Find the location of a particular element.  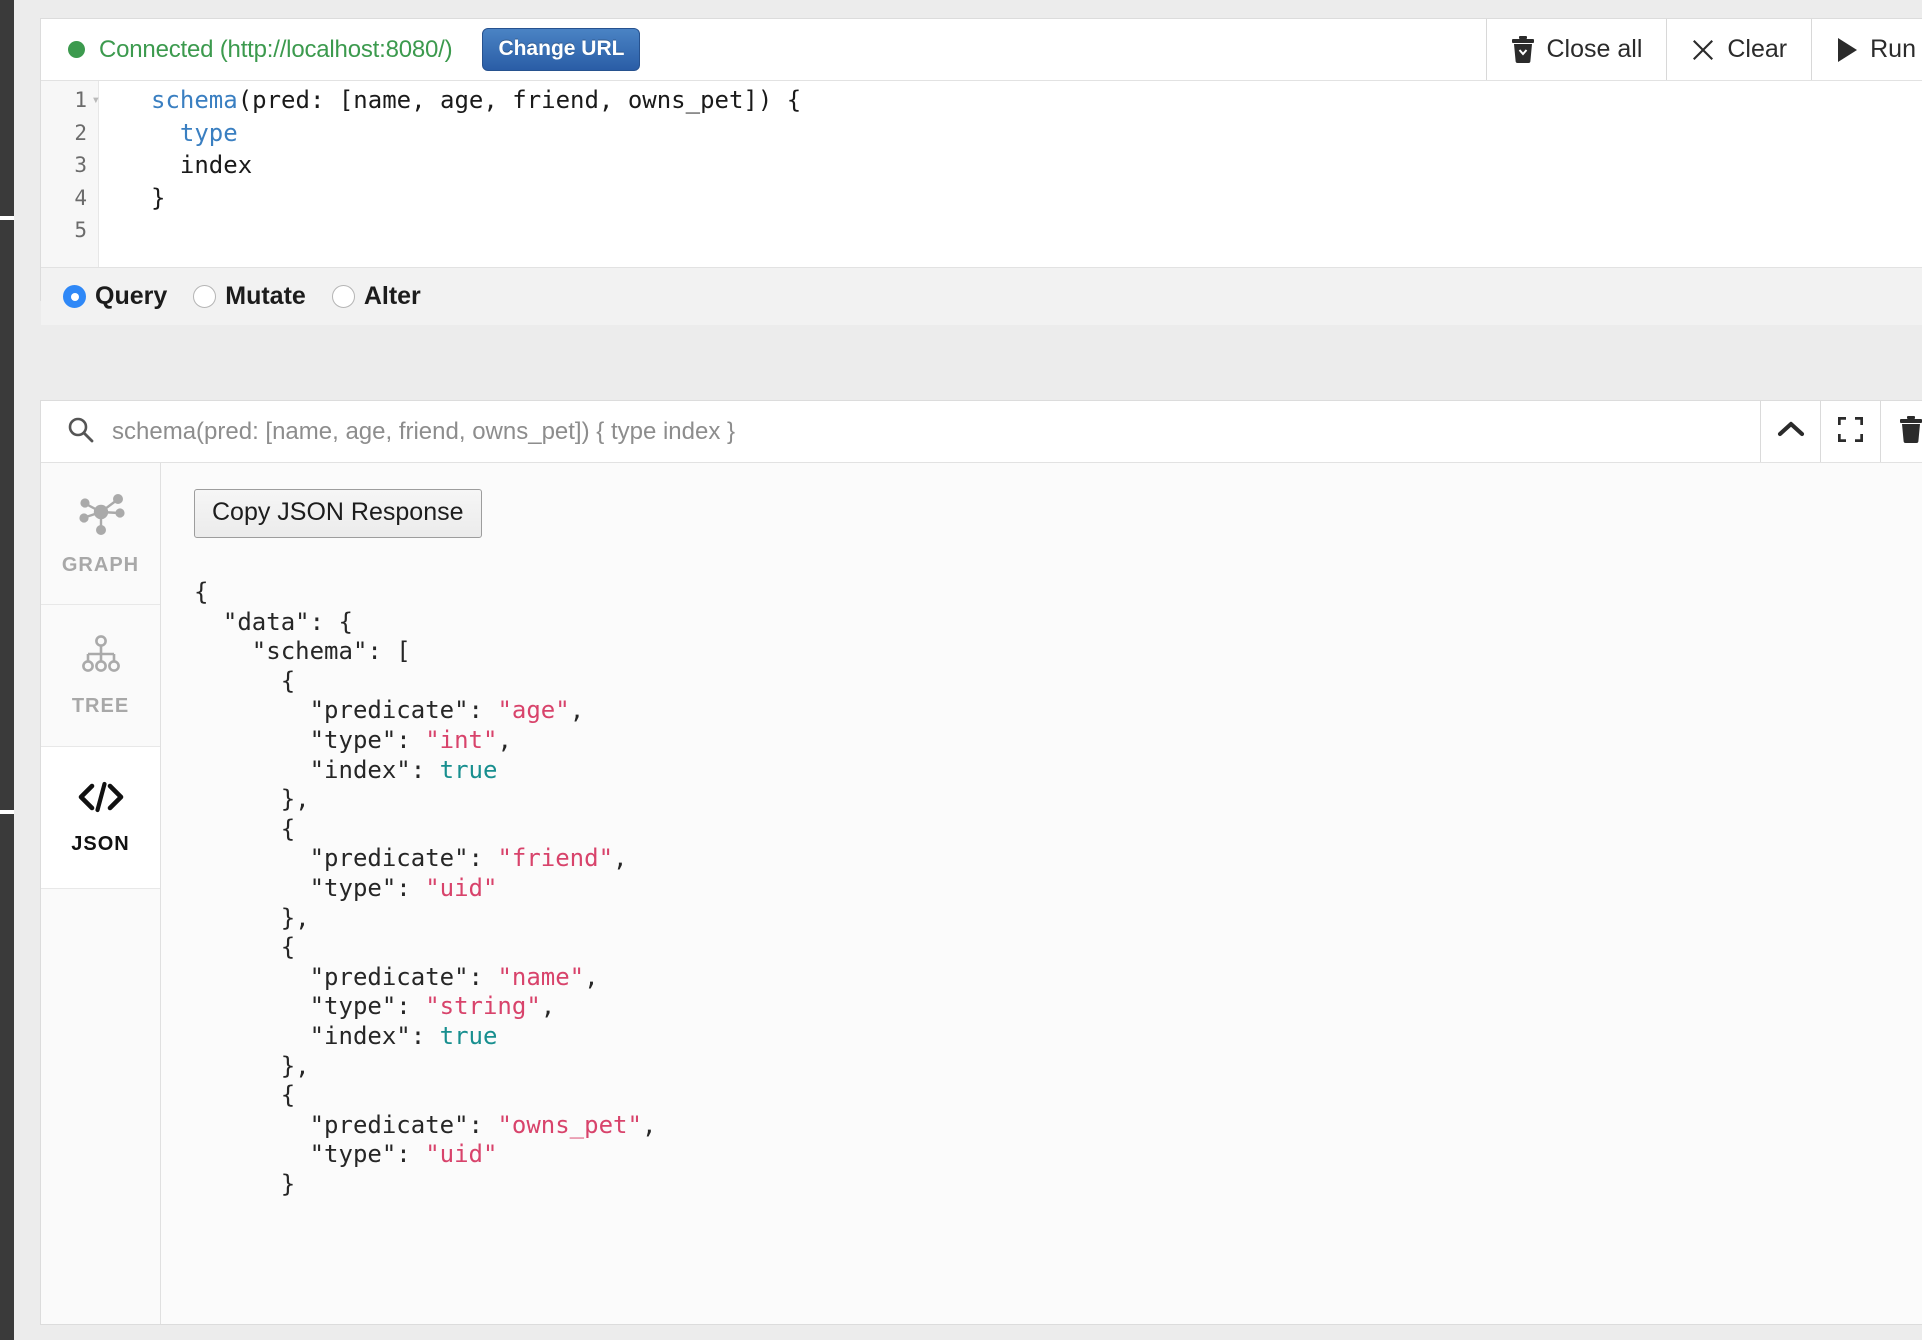

tab-tree: TREE is located at coordinates (100, 676).